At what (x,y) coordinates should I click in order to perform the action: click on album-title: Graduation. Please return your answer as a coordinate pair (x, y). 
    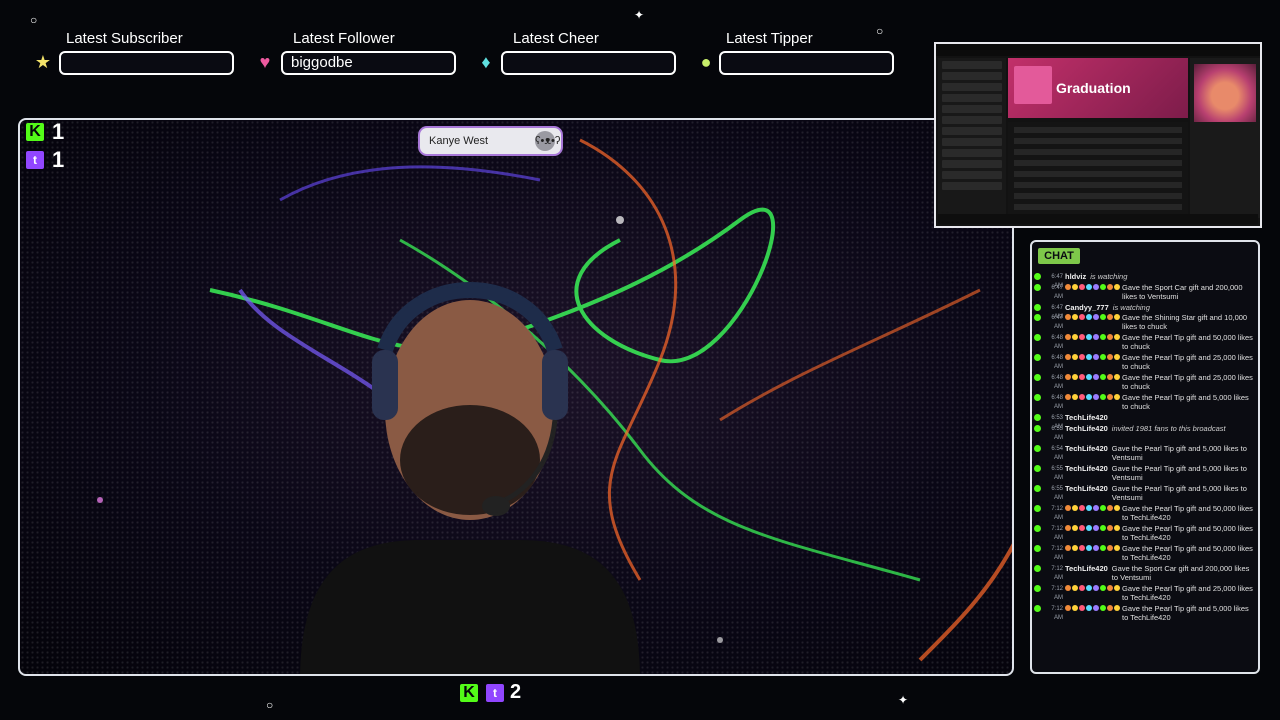
    Looking at the image, I should click on (1093, 88).